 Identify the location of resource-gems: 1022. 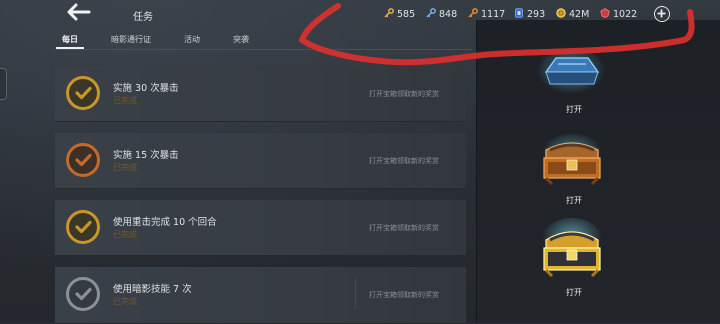
(618, 14).